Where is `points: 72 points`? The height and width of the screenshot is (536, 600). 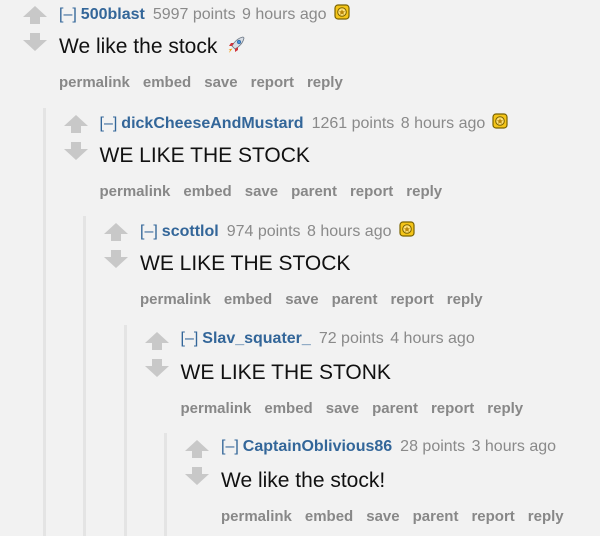
points: 72 points is located at coordinates (351, 338).